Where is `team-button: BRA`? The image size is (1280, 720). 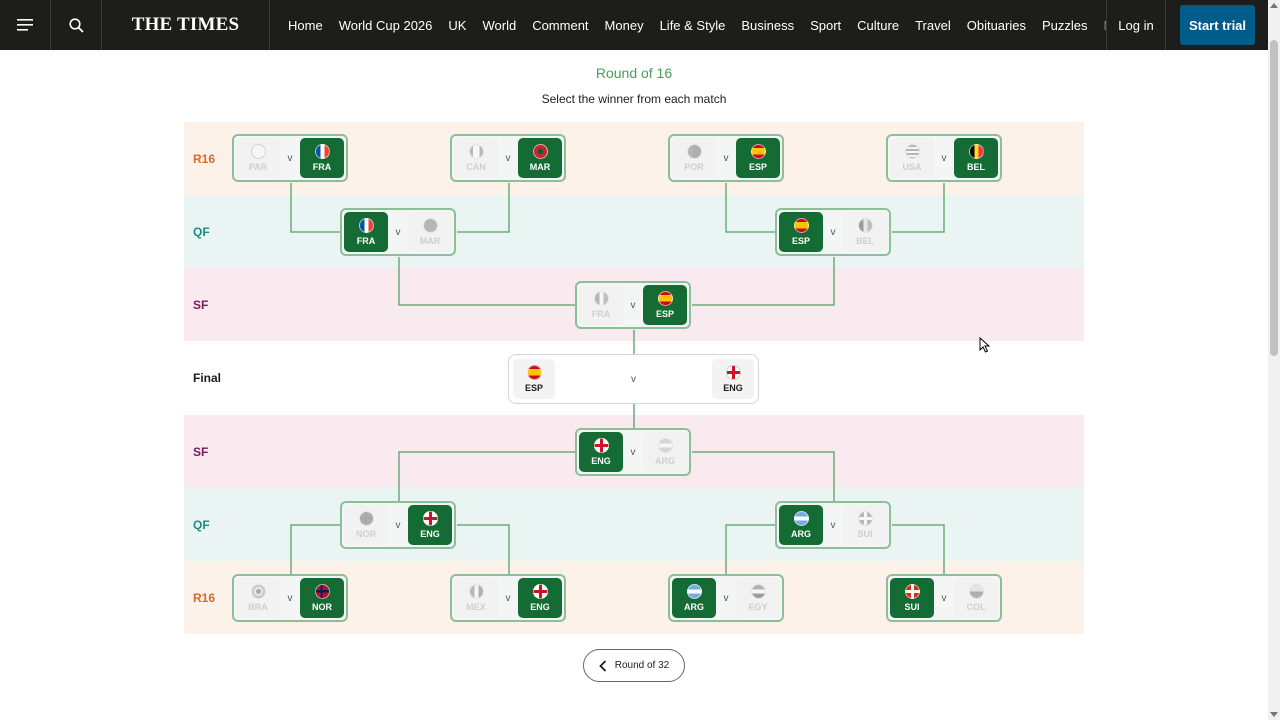 team-button: BRA is located at coordinates (258, 598).